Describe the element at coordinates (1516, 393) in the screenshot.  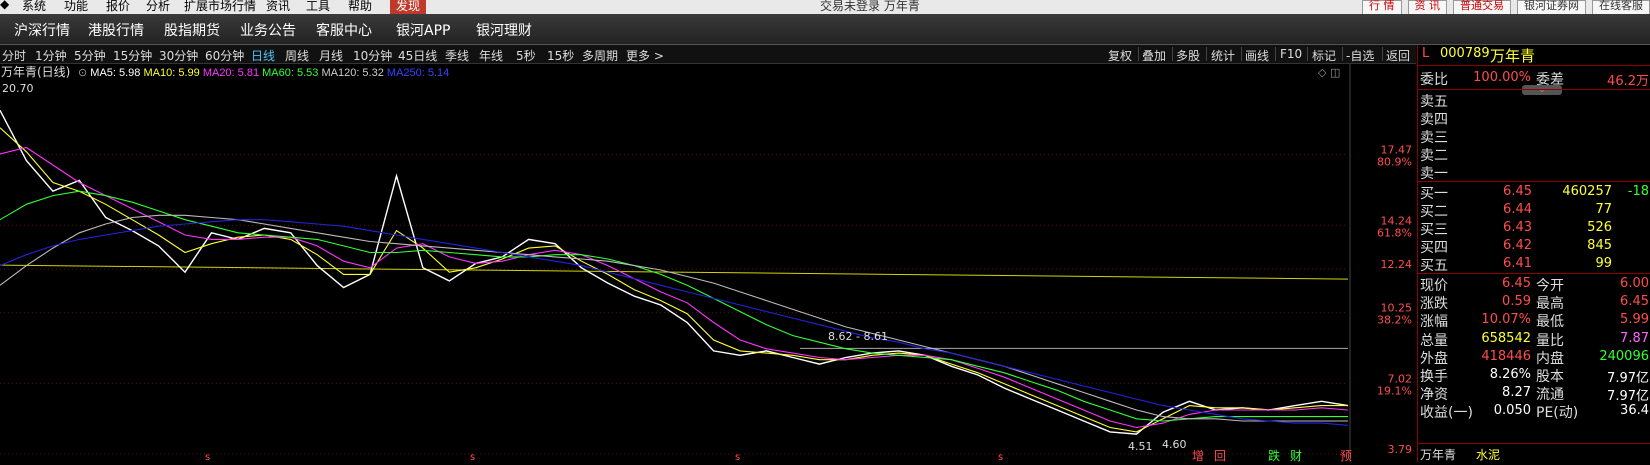
I see `stat-value: 8.27` at that location.